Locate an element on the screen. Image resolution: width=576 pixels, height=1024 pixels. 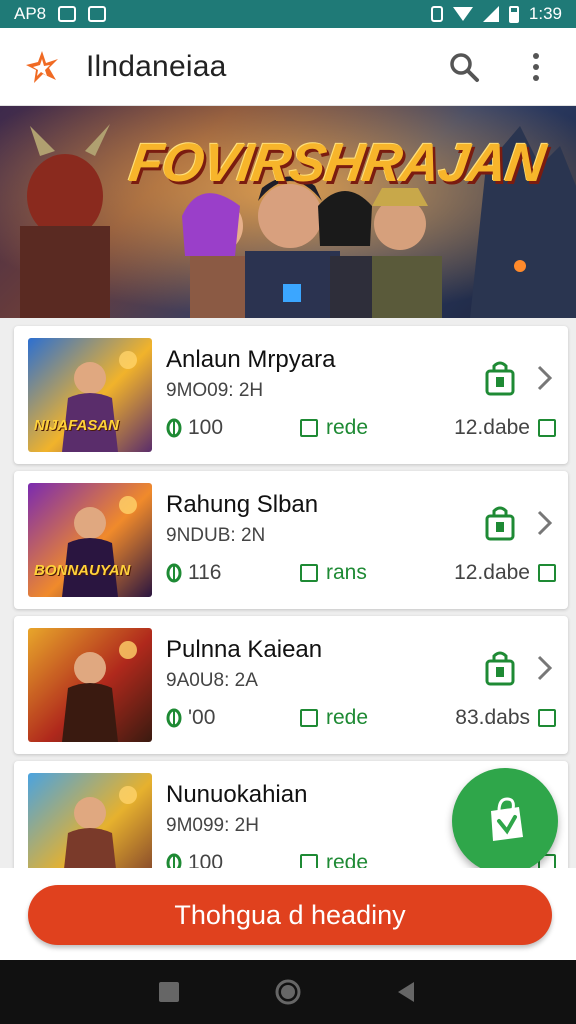
overflow-menu-button is located at coordinates (536, 67).